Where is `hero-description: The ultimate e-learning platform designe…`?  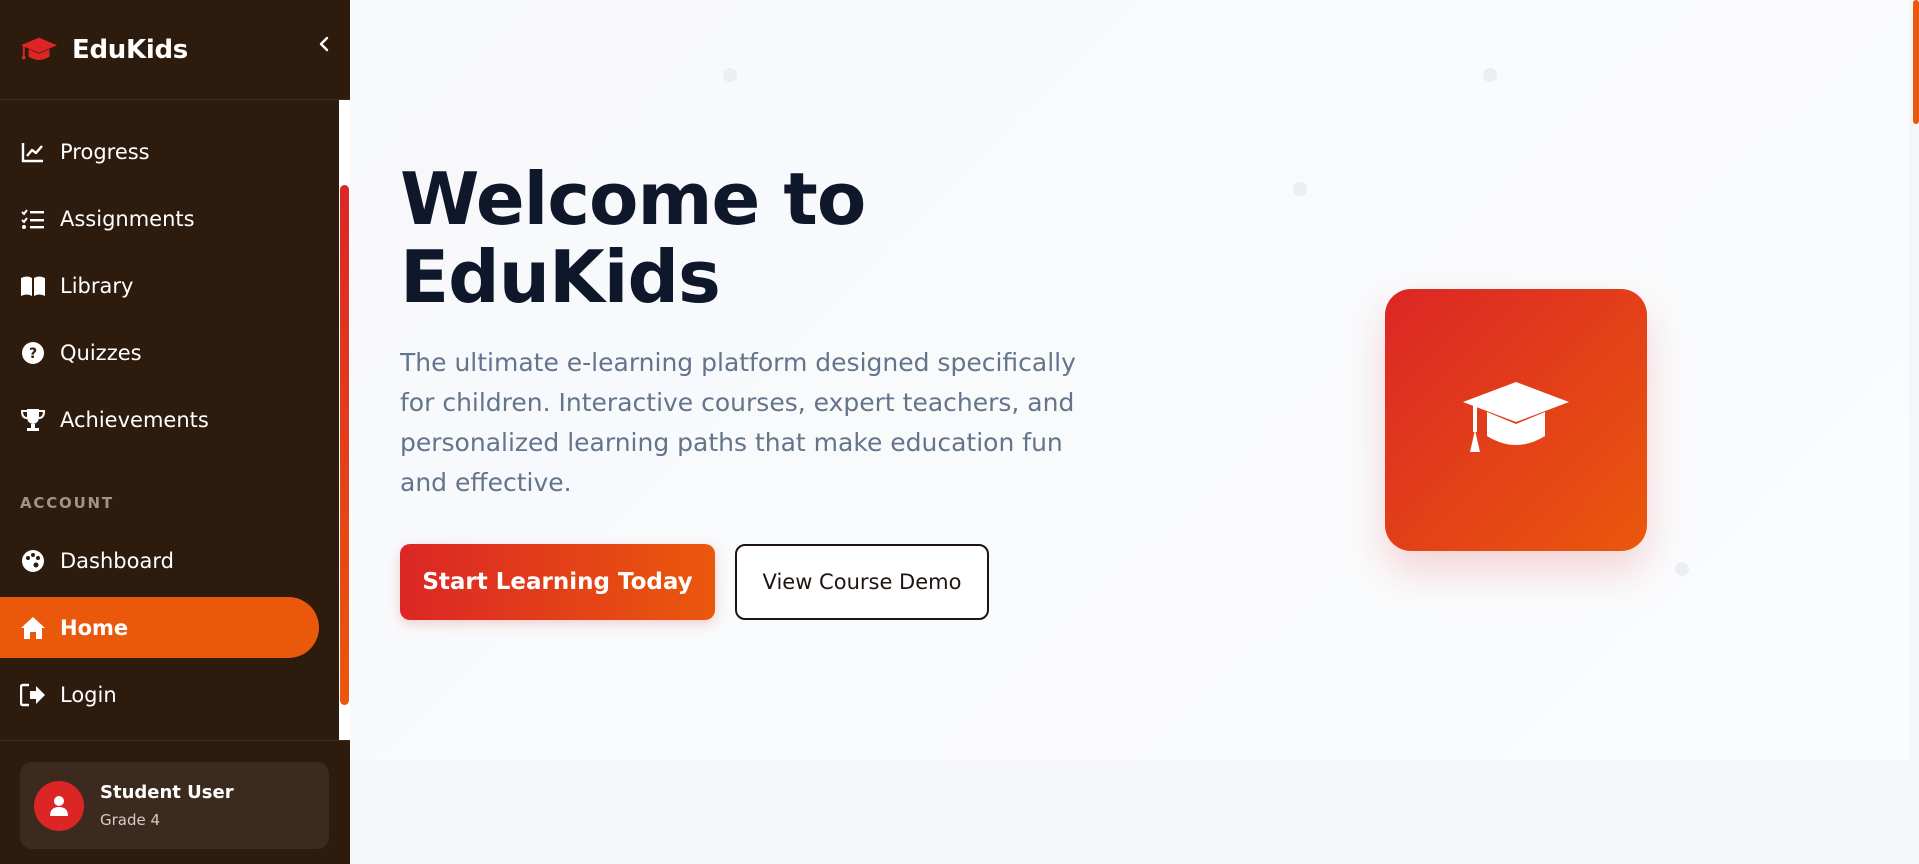 hero-description: The ultimate e-learning platform designe… is located at coordinates (738, 422).